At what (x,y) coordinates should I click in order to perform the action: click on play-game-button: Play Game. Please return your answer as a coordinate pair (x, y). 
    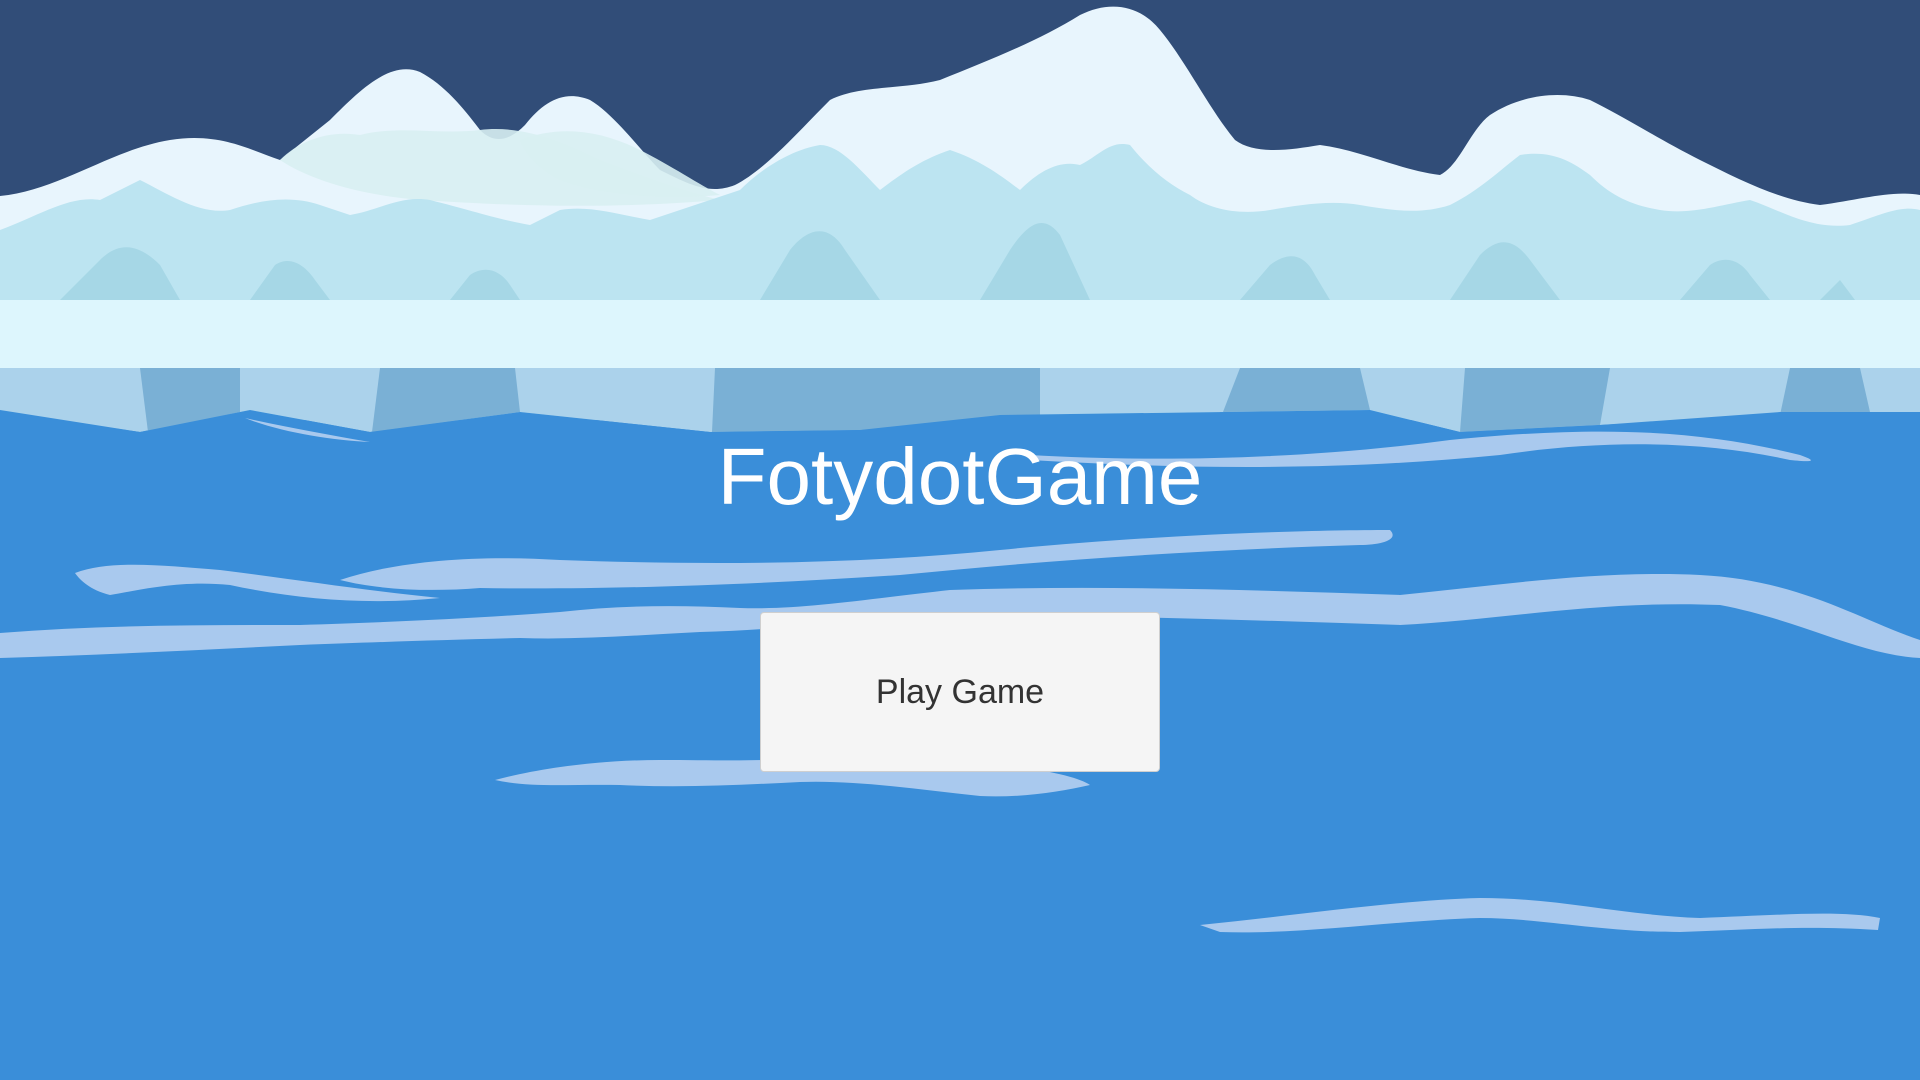
    Looking at the image, I should click on (960, 692).